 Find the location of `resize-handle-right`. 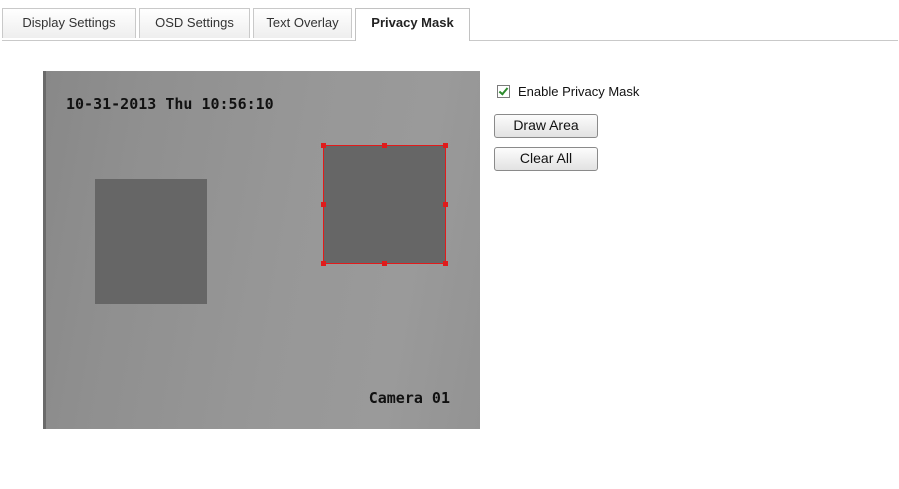

resize-handle-right is located at coordinates (445, 204).